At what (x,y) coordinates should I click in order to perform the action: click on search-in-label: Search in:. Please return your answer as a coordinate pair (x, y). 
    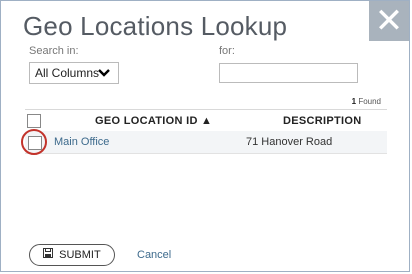
    Looking at the image, I should click on (54, 51).